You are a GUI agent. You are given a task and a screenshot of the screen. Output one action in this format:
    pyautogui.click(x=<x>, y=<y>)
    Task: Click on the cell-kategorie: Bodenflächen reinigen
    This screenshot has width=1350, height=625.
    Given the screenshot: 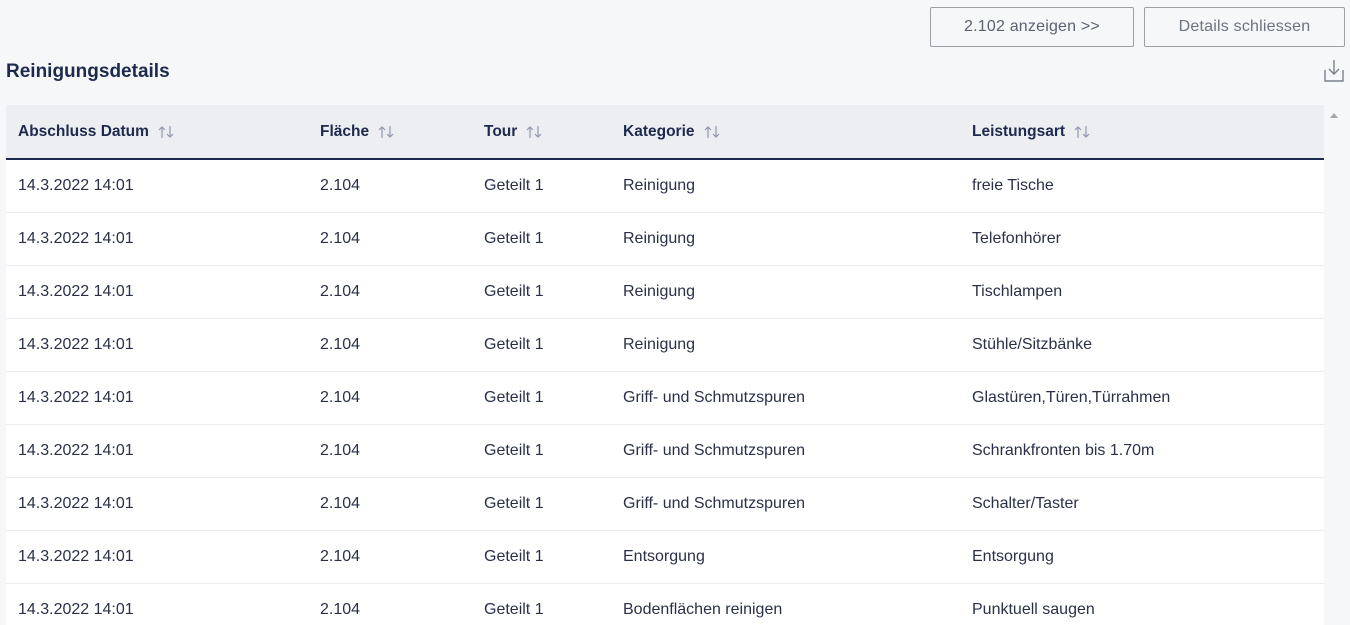 What is the action you would take?
    pyautogui.click(x=703, y=609)
    